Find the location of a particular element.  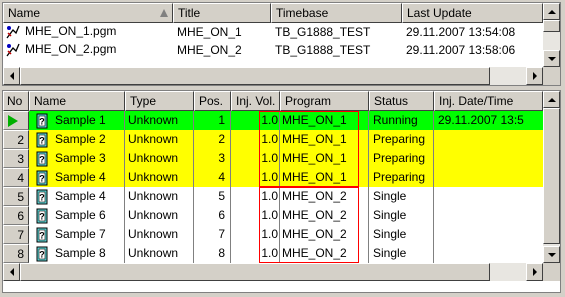

column-header-pos: Pos. is located at coordinates (212, 101).